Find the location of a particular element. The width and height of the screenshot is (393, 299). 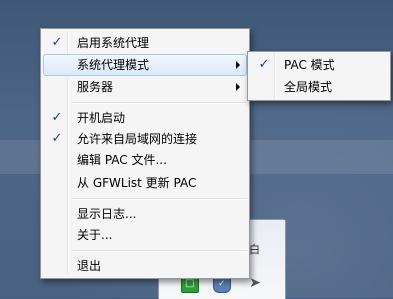

menu-item-start-on-boot: ✓ 开机启动 is located at coordinates (145, 118).